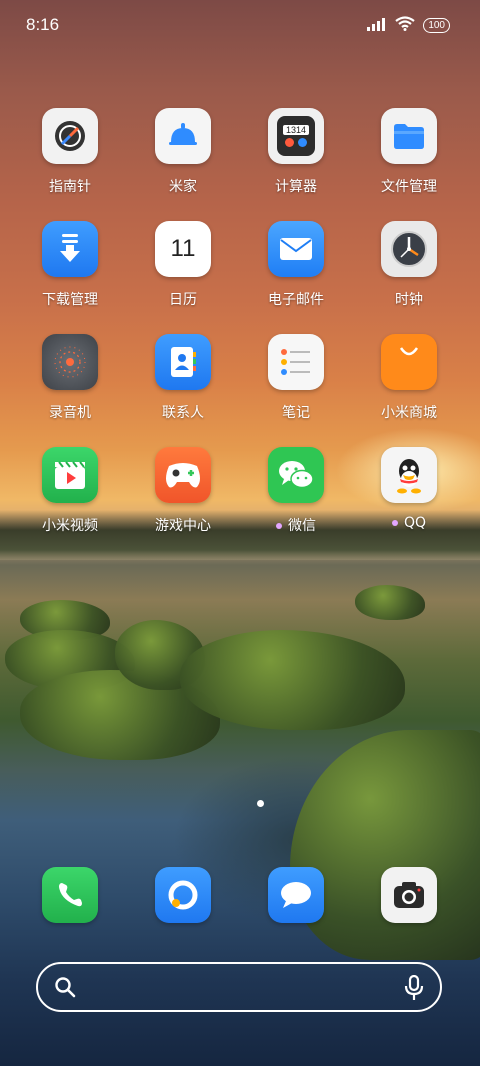 This screenshot has width=480, height=1066. I want to click on app-wechat: 微信, so click(296, 491).